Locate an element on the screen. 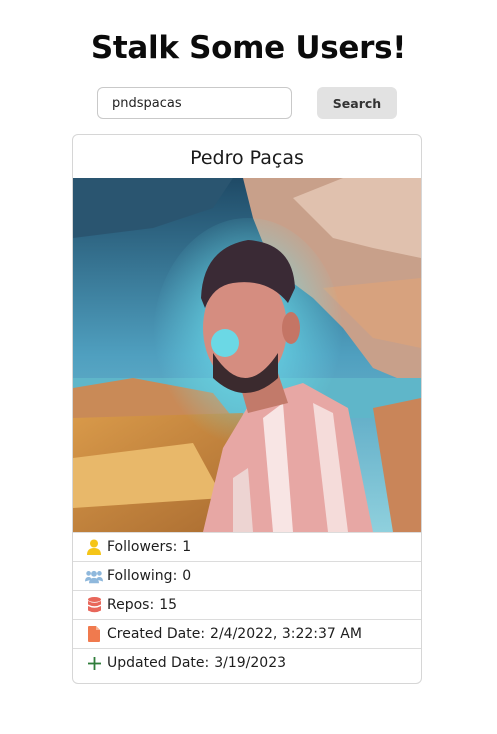 Image resolution: width=497 pixels, height=734 pixels. updated-date-row: Updated Date: 3/19/2023 is located at coordinates (247, 662).